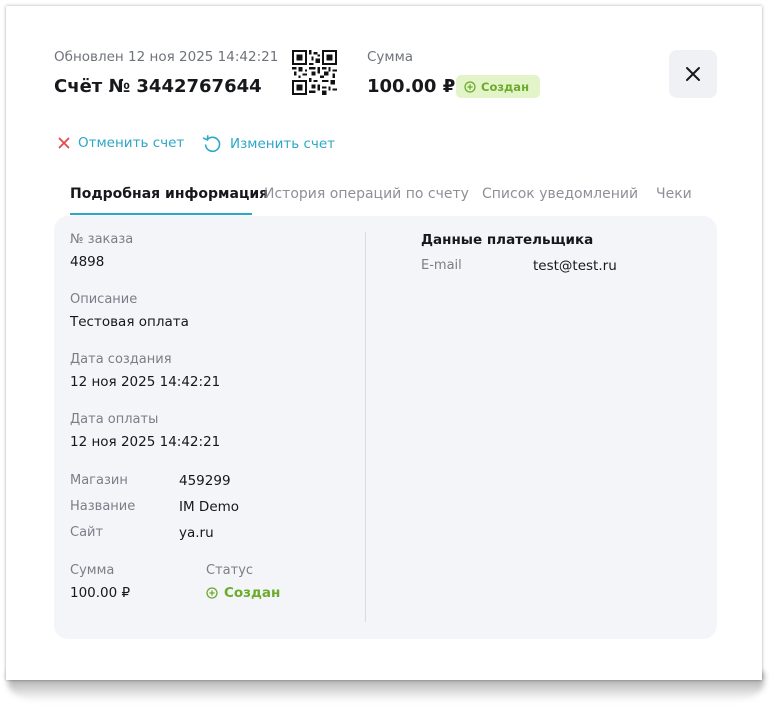  I want to click on cancel-invoice-label: Отменить счет, so click(131, 143).